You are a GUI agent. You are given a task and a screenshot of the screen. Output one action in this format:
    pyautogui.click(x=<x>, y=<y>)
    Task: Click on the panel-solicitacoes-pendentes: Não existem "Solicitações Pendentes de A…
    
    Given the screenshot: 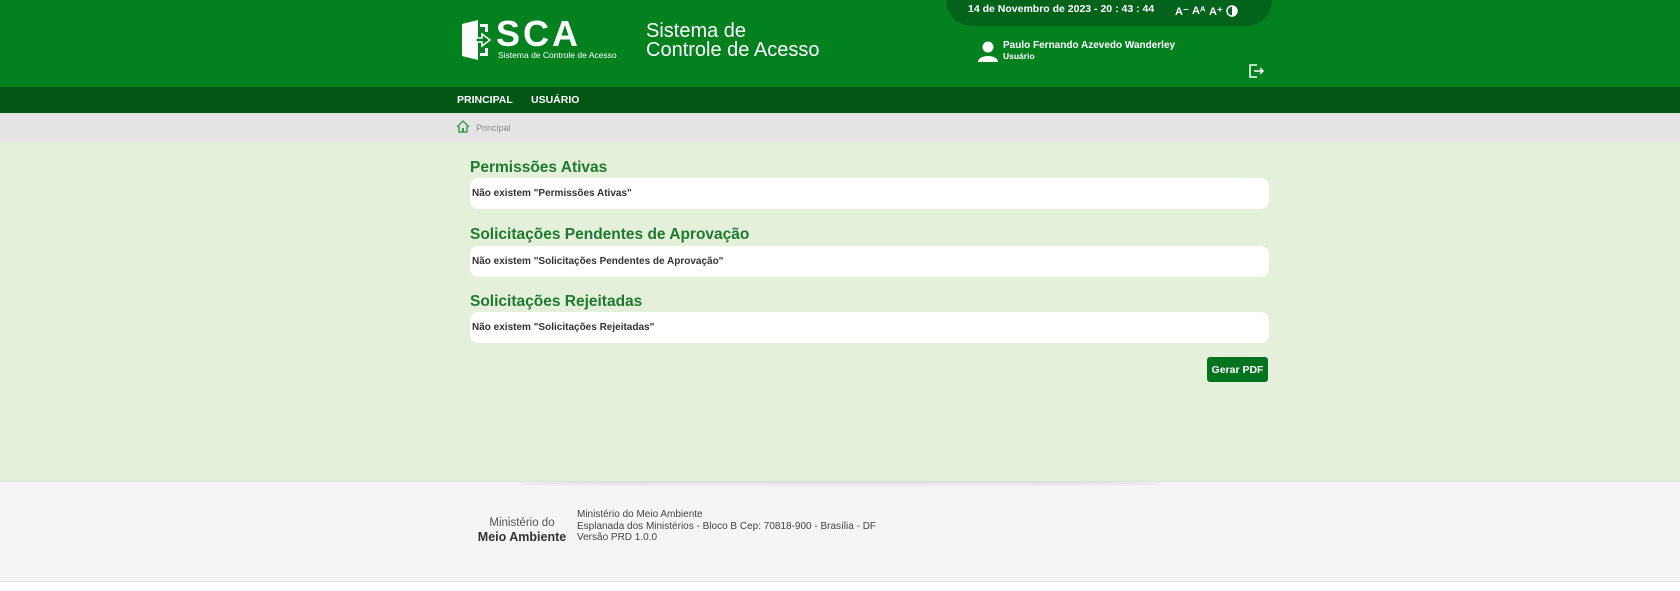 What is the action you would take?
    pyautogui.click(x=869, y=261)
    